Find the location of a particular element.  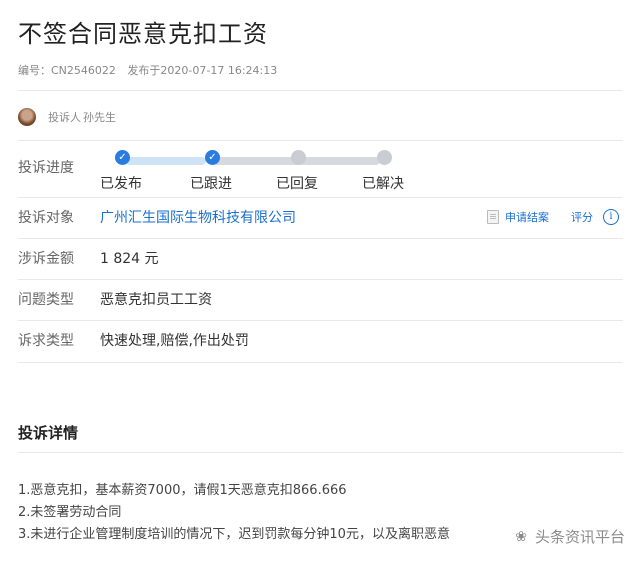

complainant-label: 投诉人 is located at coordinates (64, 117).